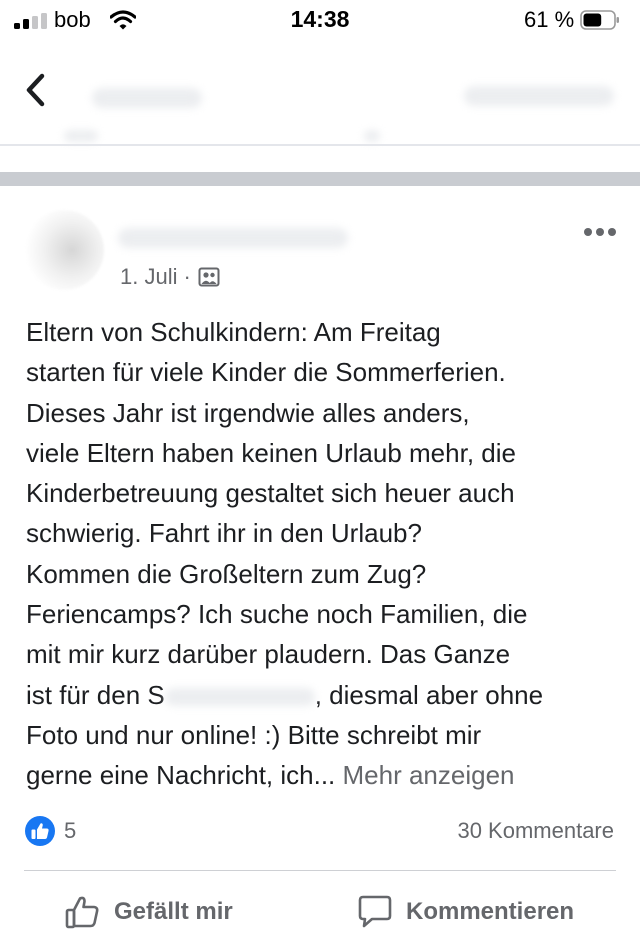 Image resolution: width=640 pixels, height=945 pixels. Describe the element at coordinates (70, 830) in the screenshot. I see `reaction-count: 5` at that location.